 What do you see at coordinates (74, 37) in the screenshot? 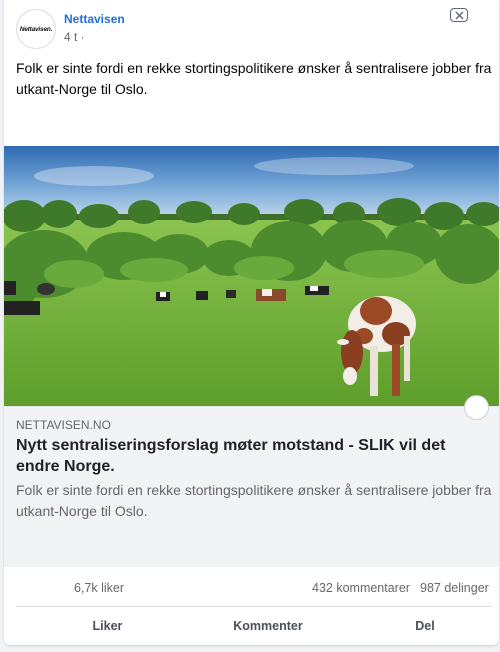
I see `post-timestamp: 4 t ·` at bounding box center [74, 37].